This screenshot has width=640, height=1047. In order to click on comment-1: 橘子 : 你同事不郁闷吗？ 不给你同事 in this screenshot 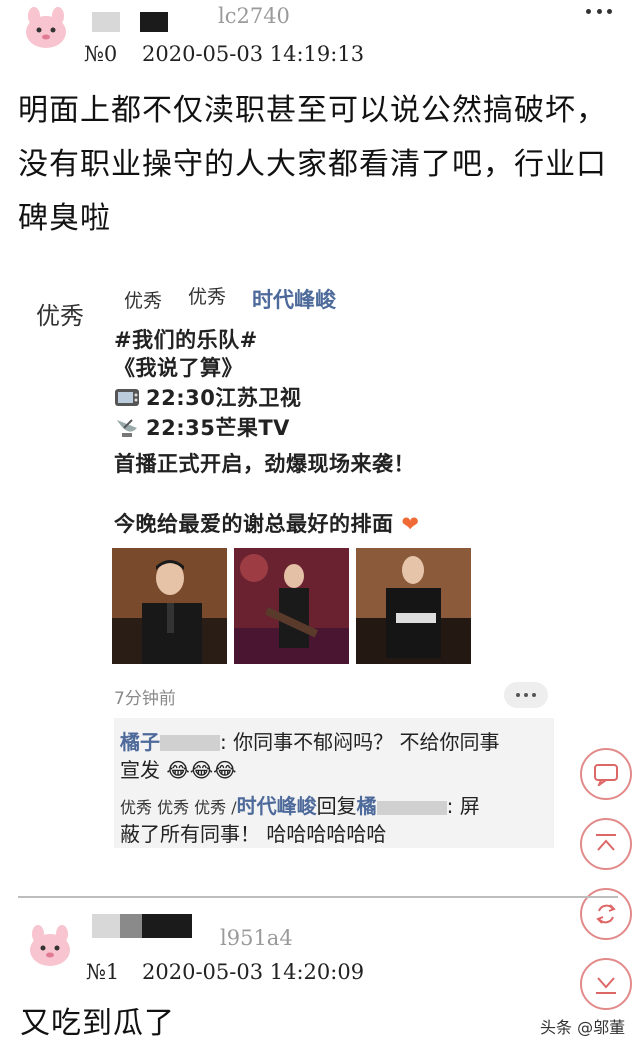, I will do `click(309, 740)`.